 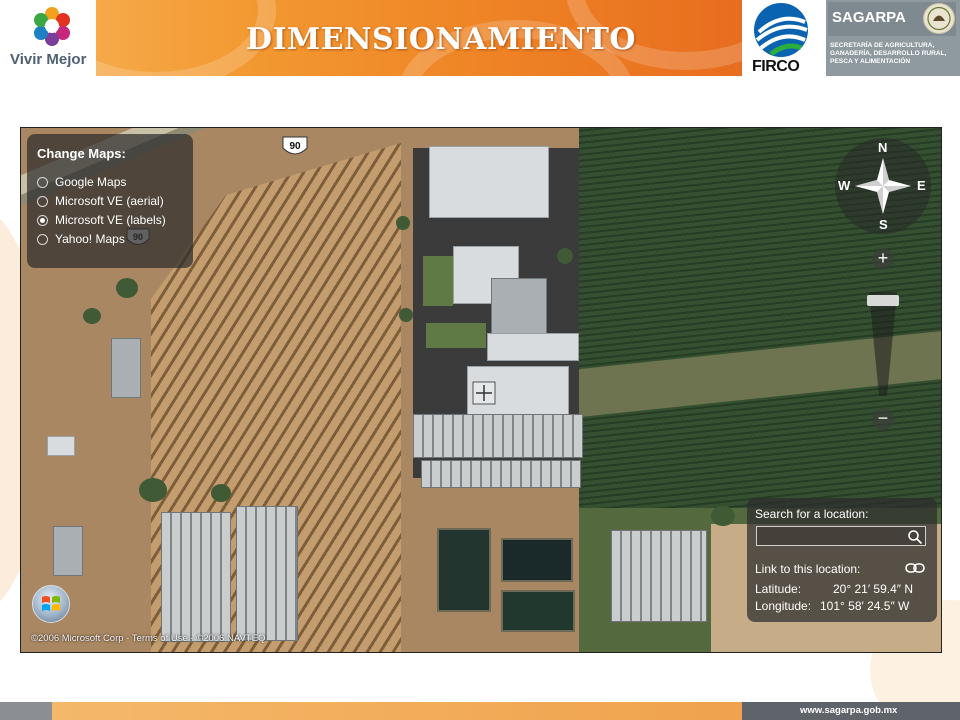 I want to click on map-option-ve-aerial: Microsoft VE (aerial), so click(x=100, y=201).